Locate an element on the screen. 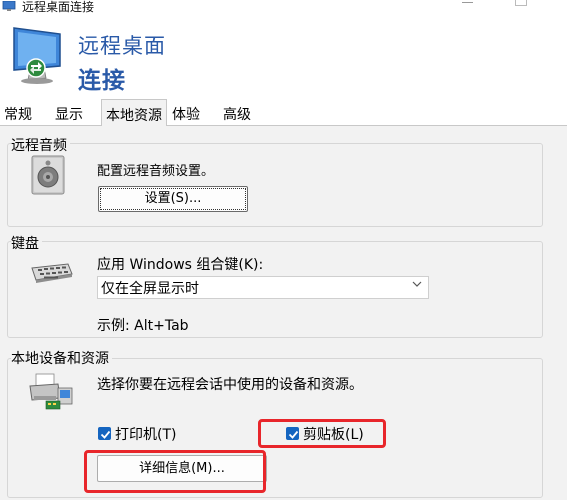 This screenshot has height=500, width=567. header-title-line1: 远程桌面 is located at coordinates (122, 46).